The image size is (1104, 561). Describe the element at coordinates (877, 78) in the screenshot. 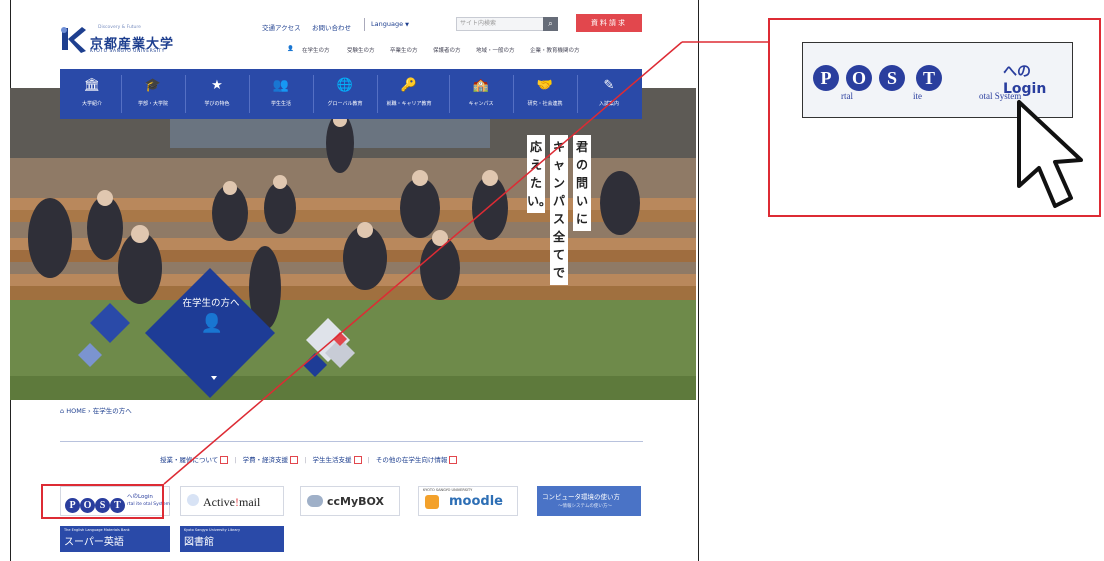

I see `callout-post-logo: POST` at that location.